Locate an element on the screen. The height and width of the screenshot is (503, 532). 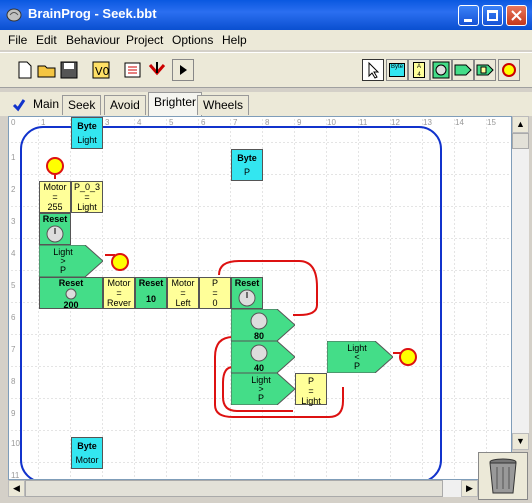
run-button is located at coordinates (183, 70).